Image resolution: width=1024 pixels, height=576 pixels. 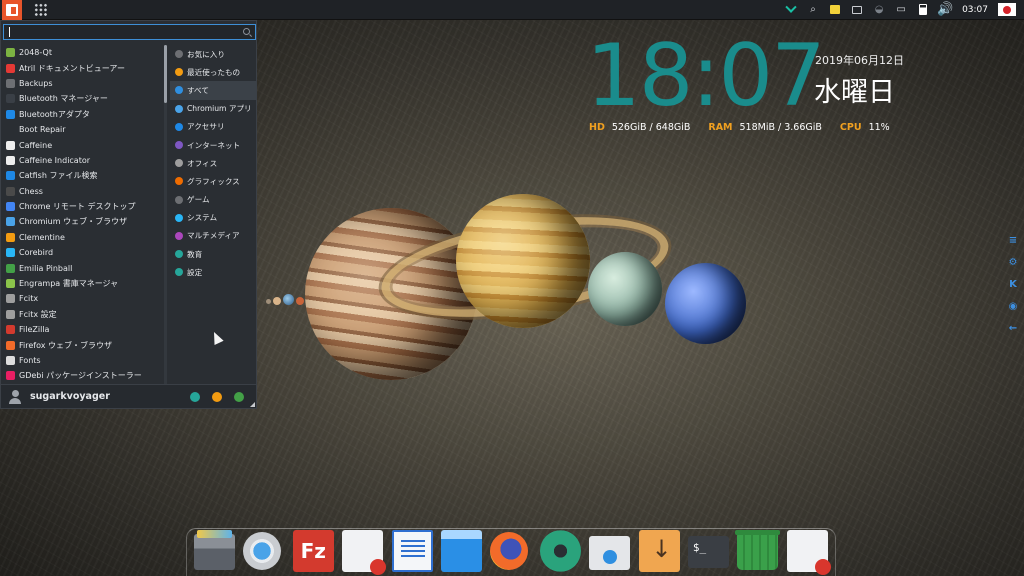 I want to click on side-dock: ≡ ⚙ K ◉ ←, so click(x=1013, y=284).